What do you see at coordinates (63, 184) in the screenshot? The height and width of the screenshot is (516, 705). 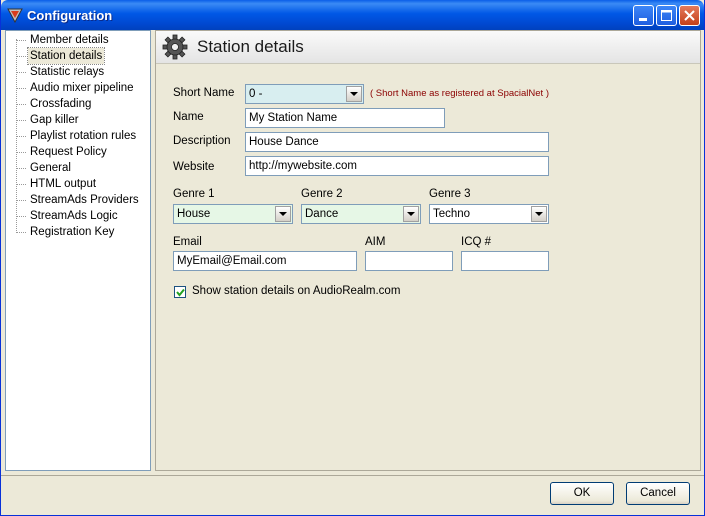 I see `tree-item-label: HTML output` at bounding box center [63, 184].